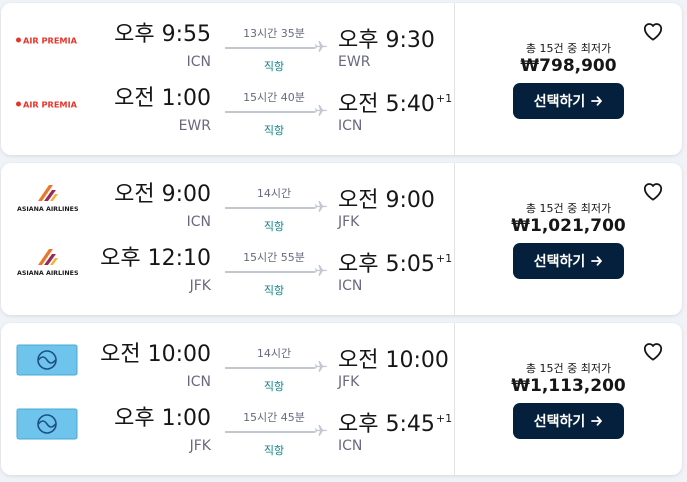 The width and height of the screenshot is (687, 482). What do you see at coordinates (274, 257) in the screenshot?
I see `flight-duration: 15시간 55분` at bounding box center [274, 257].